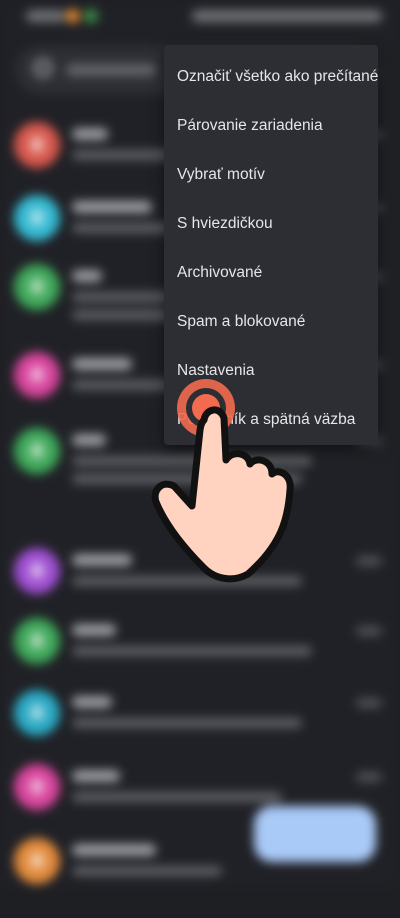 This screenshot has height=918, width=400. Describe the element at coordinates (271, 125) in the screenshot. I see `menu-item-device-pairing: Párovanie zariadenia` at that location.